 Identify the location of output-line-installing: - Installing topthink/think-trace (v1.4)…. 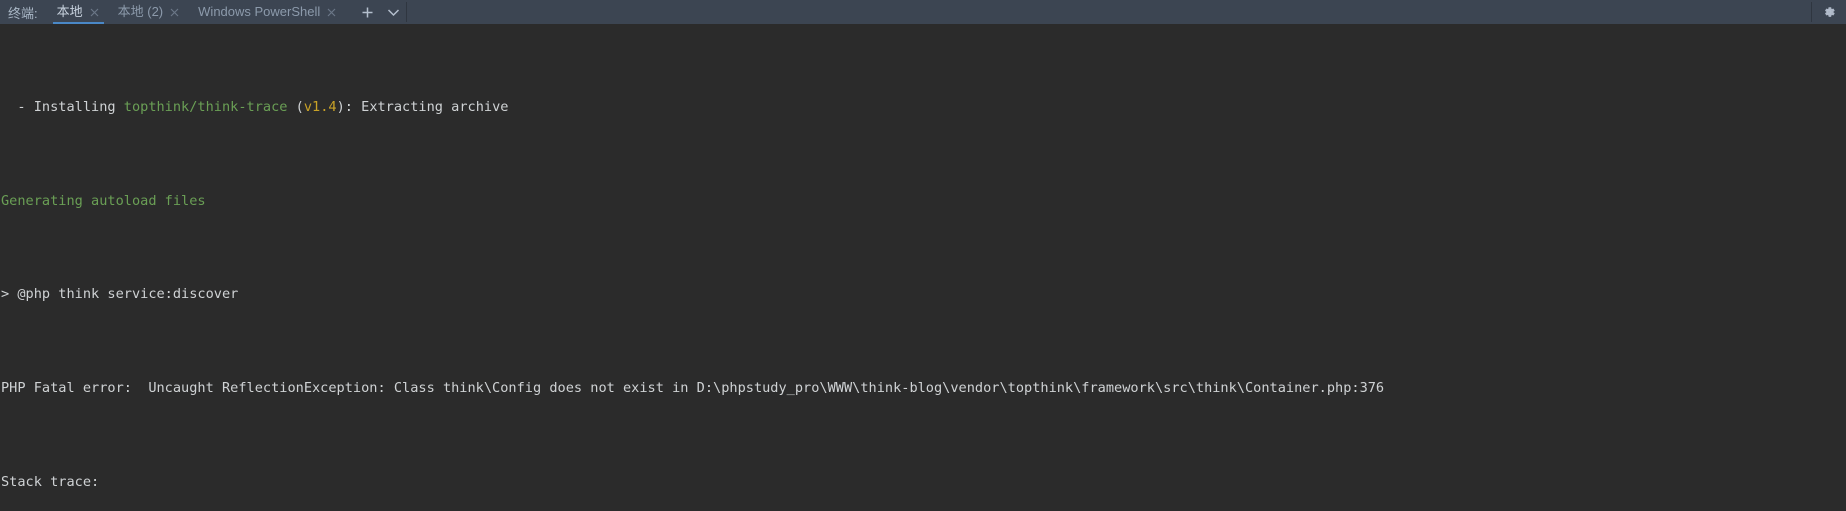
(923, 107).